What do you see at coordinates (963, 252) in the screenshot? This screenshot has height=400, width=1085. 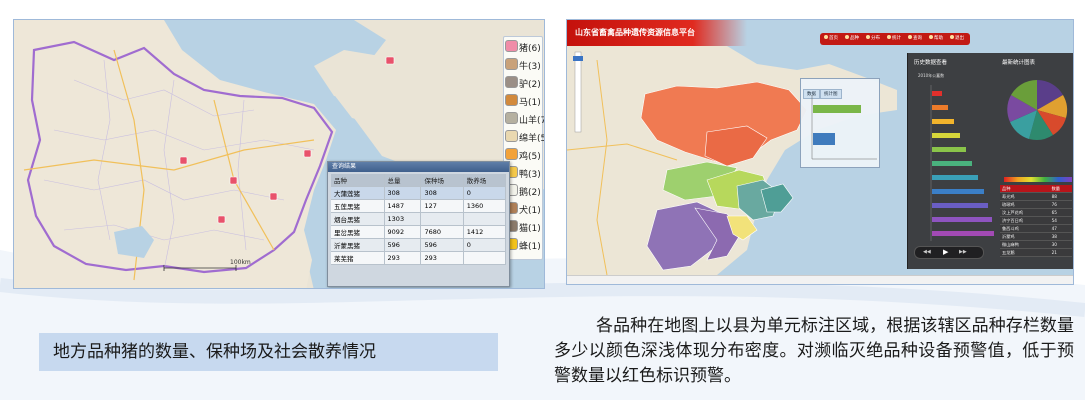 I see `next-icon: ▶▶` at bounding box center [963, 252].